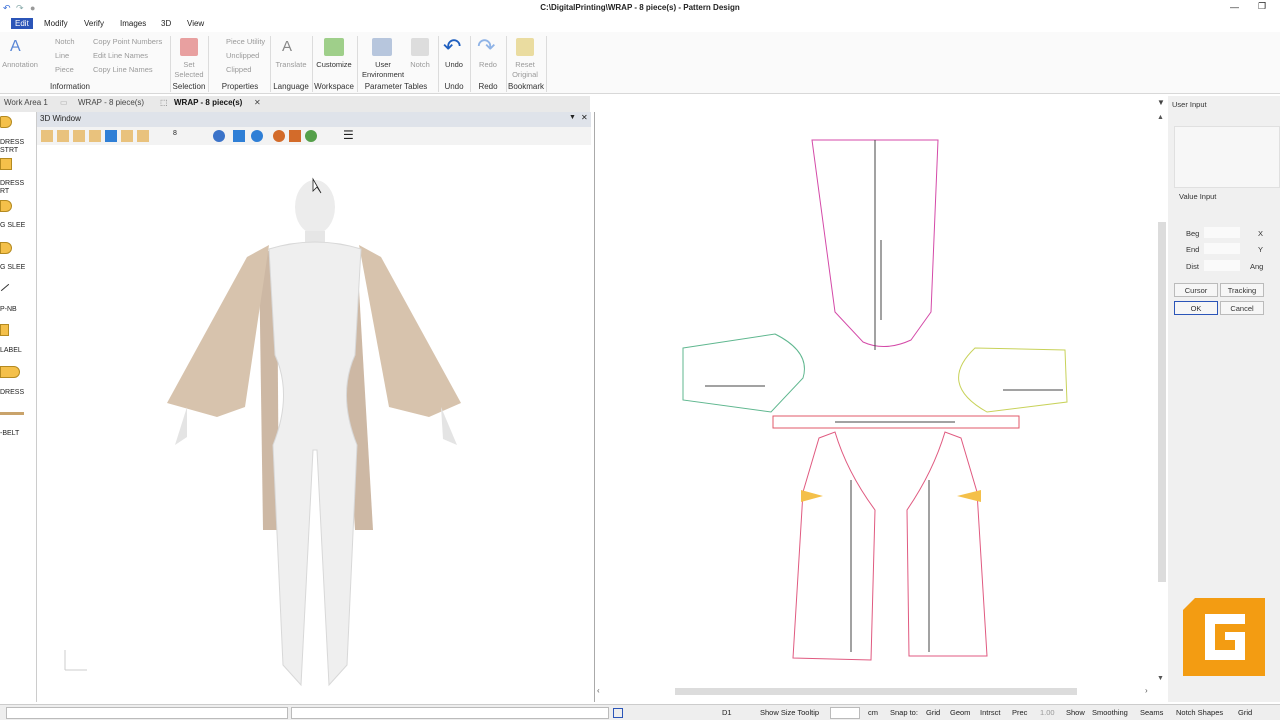 The image size is (1280, 720). I want to click on customize-button: Customize, so click(334, 65).